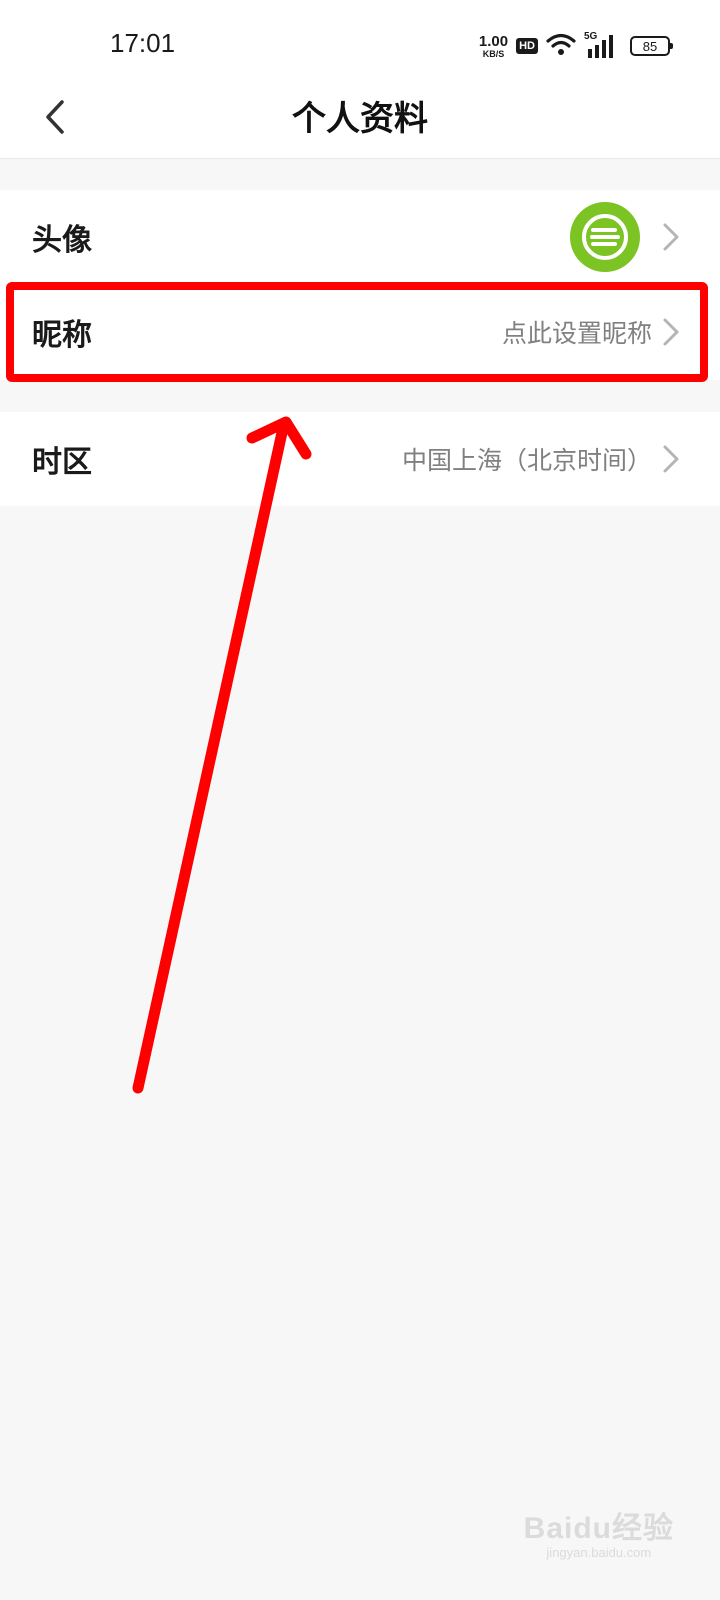 This screenshot has height=1600, width=720. I want to click on battery-level: 85, so click(650, 46).